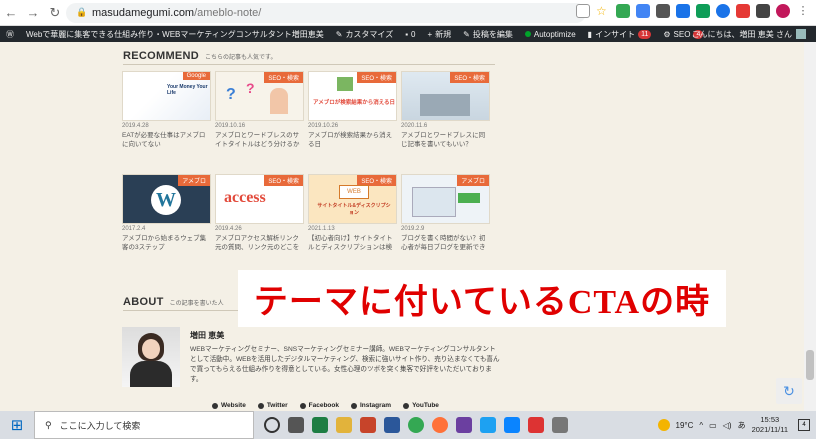 This screenshot has width=816, height=439. I want to click on forward-icon: →, so click(33, 12).